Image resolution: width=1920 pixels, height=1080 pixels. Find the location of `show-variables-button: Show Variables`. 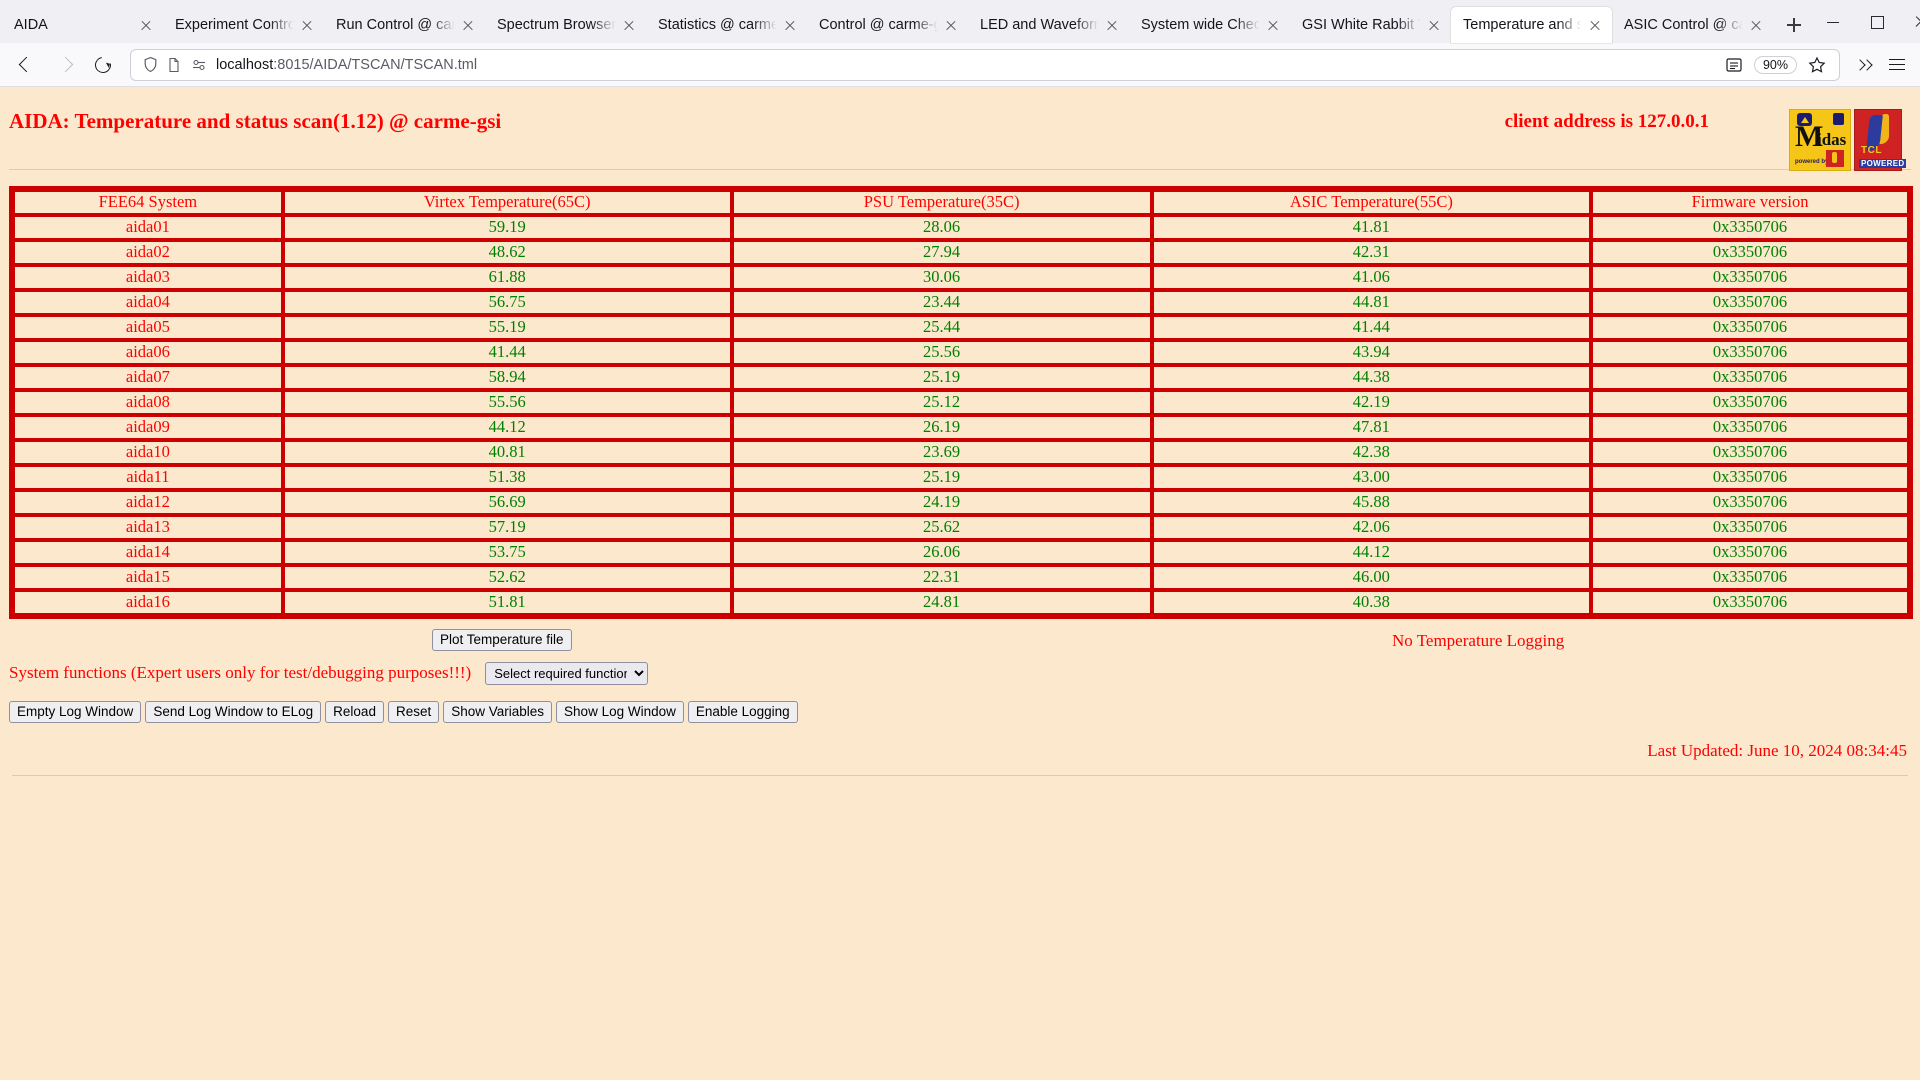

show-variables-button: Show Variables is located at coordinates (498, 711).